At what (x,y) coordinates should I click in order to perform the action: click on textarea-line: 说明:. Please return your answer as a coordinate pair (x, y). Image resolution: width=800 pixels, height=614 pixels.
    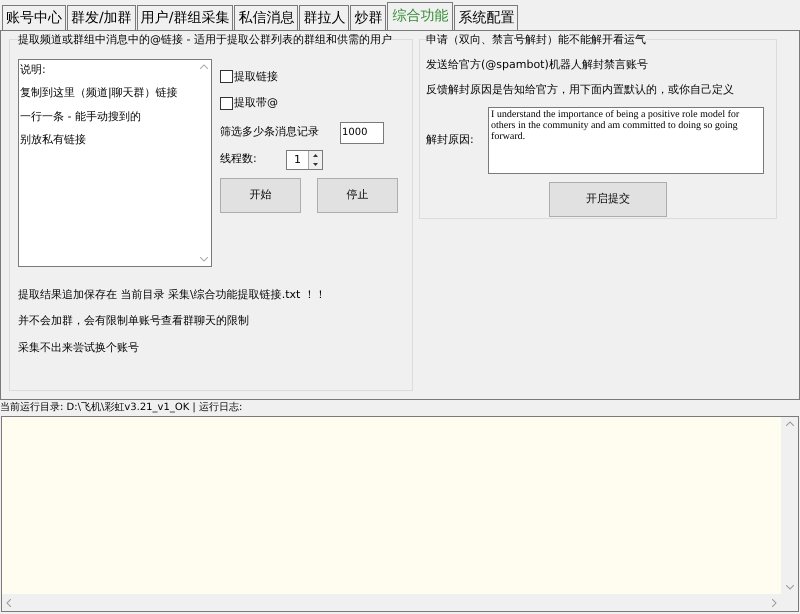
    Looking at the image, I should click on (33, 70).